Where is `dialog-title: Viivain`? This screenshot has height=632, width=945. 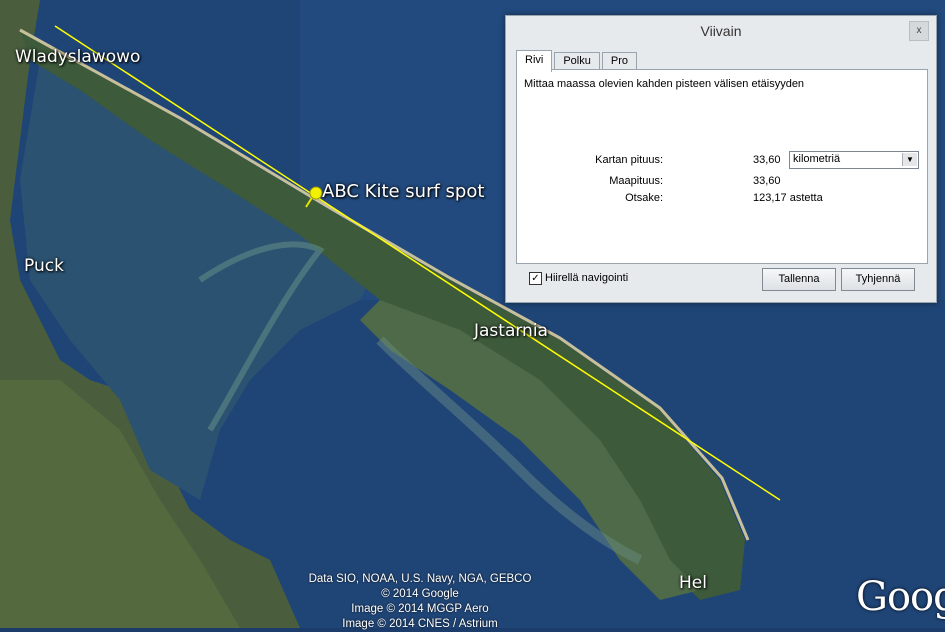
dialog-title: Viivain is located at coordinates (721, 31).